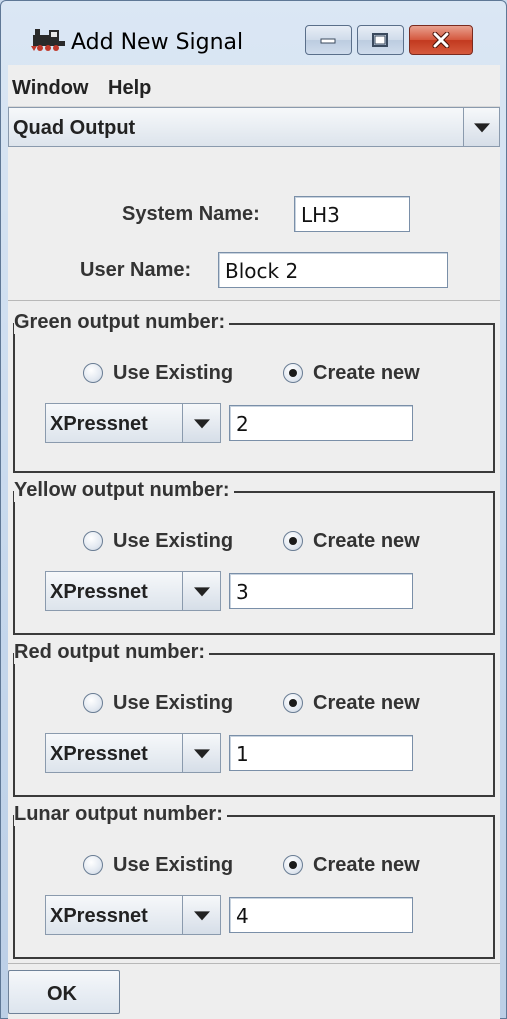 The height and width of the screenshot is (1019, 507). What do you see at coordinates (112, 652) in the screenshot?
I see `red-output-title: Red output number:` at bounding box center [112, 652].